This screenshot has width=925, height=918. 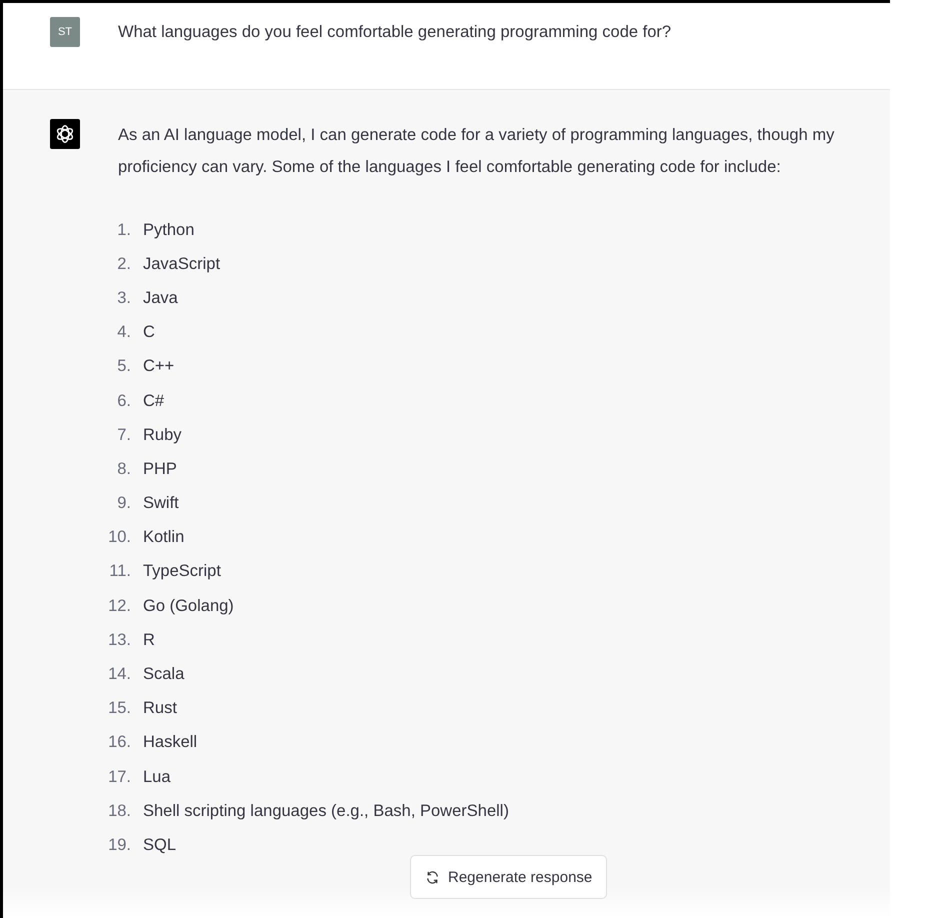 What do you see at coordinates (119, 811) in the screenshot?
I see `list-number: 18.` at bounding box center [119, 811].